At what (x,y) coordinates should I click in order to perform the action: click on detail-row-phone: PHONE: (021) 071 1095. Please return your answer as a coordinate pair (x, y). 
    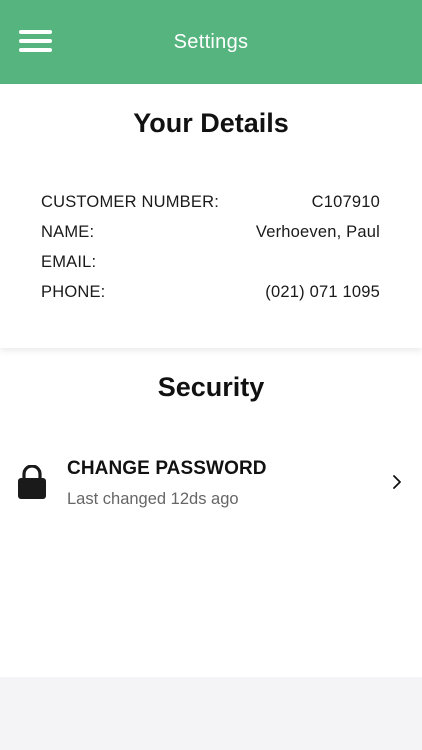
    Looking at the image, I should click on (210, 292).